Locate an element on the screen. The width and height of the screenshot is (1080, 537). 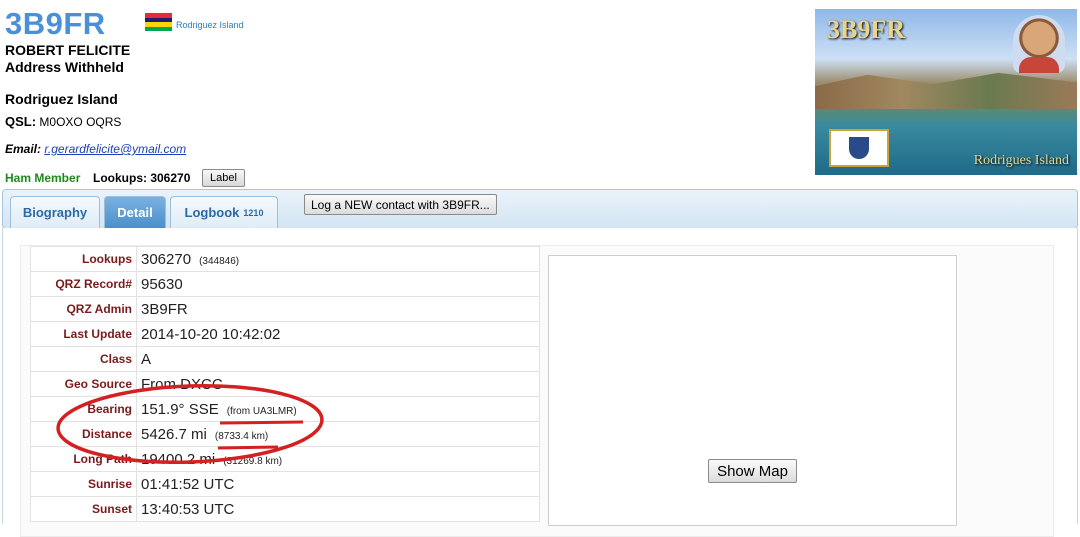
label-button: Label is located at coordinates (223, 178).